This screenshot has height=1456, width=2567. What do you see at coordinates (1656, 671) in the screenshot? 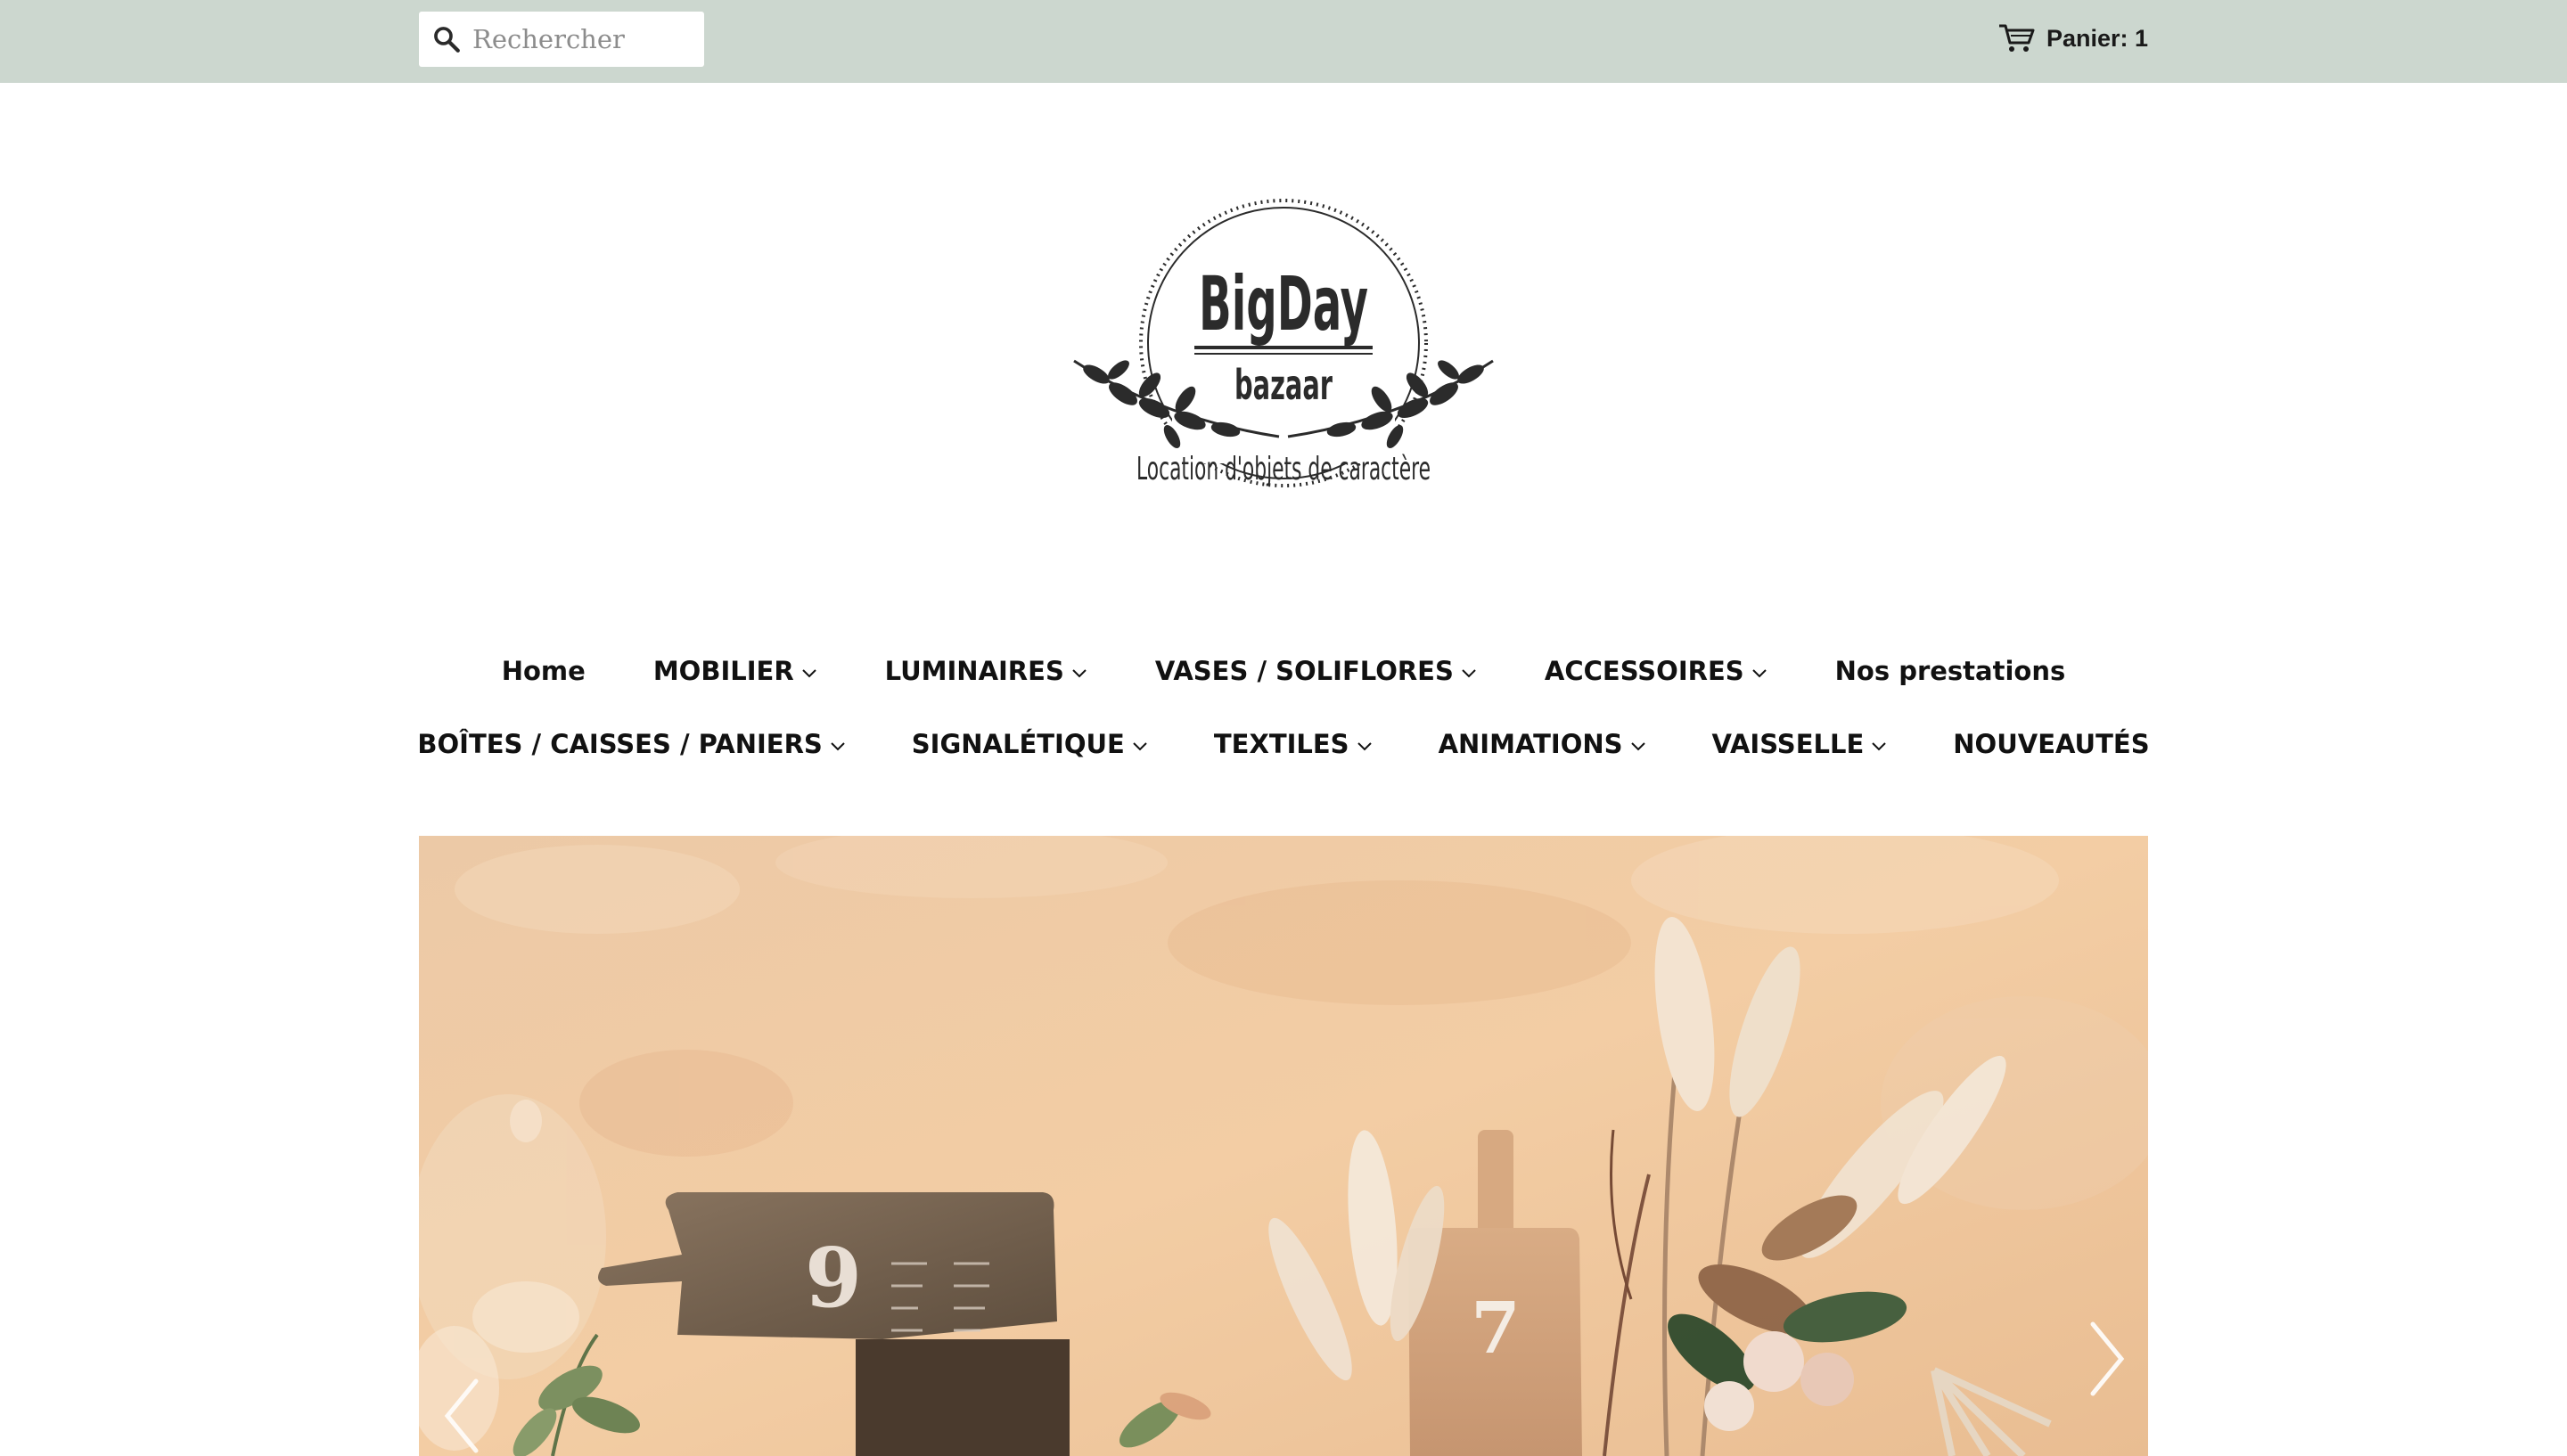
I see `nav-item-accessoires: ACCESSOIRES` at bounding box center [1656, 671].